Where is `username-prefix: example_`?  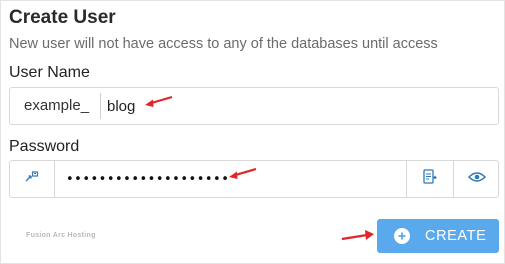
username-prefix: example_ is located at coordinates (57, 105).